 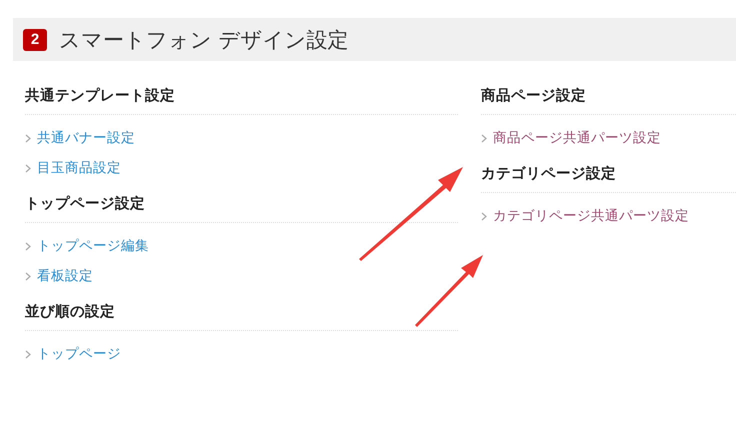 What do you see at coordinates (204, 40) in the screenshot?
I see `section-title: スマートフォン デザイン設定` at bounding box center [204, 40].